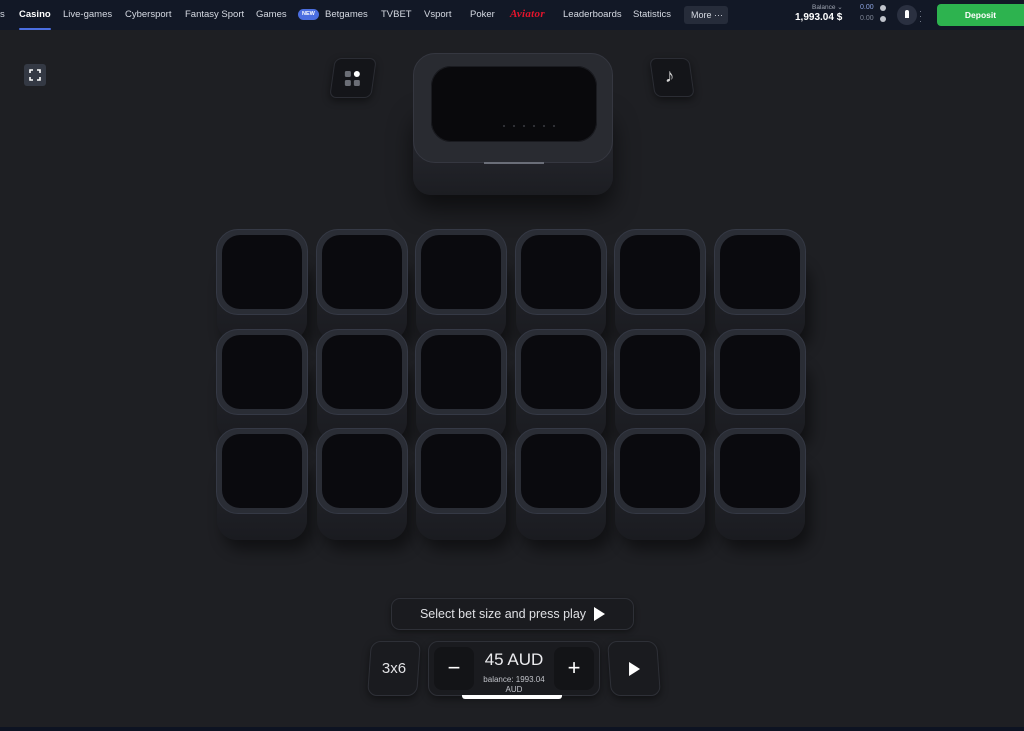 This screenshot has width=1024, height=731. What do you see at coordinates (574, 668) in the screenshot?
I see `increase-bet-button: +` at bounding box center [574, 668].